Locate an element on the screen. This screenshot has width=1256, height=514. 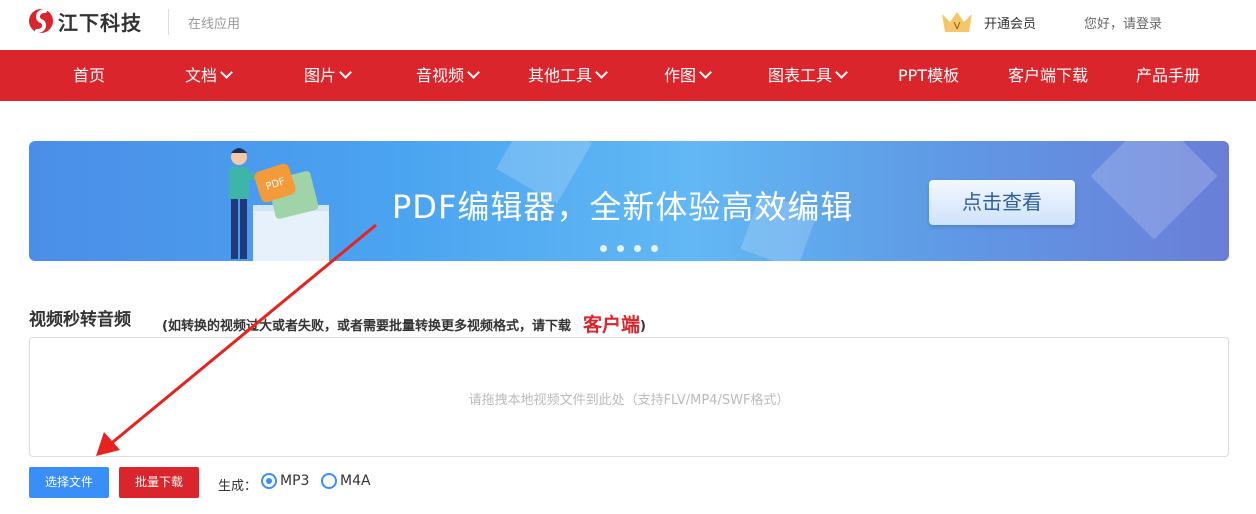
top-header: 江下科技 在线应用 V 开通会员 您好，请登录 is located at coordinates (628, 25).